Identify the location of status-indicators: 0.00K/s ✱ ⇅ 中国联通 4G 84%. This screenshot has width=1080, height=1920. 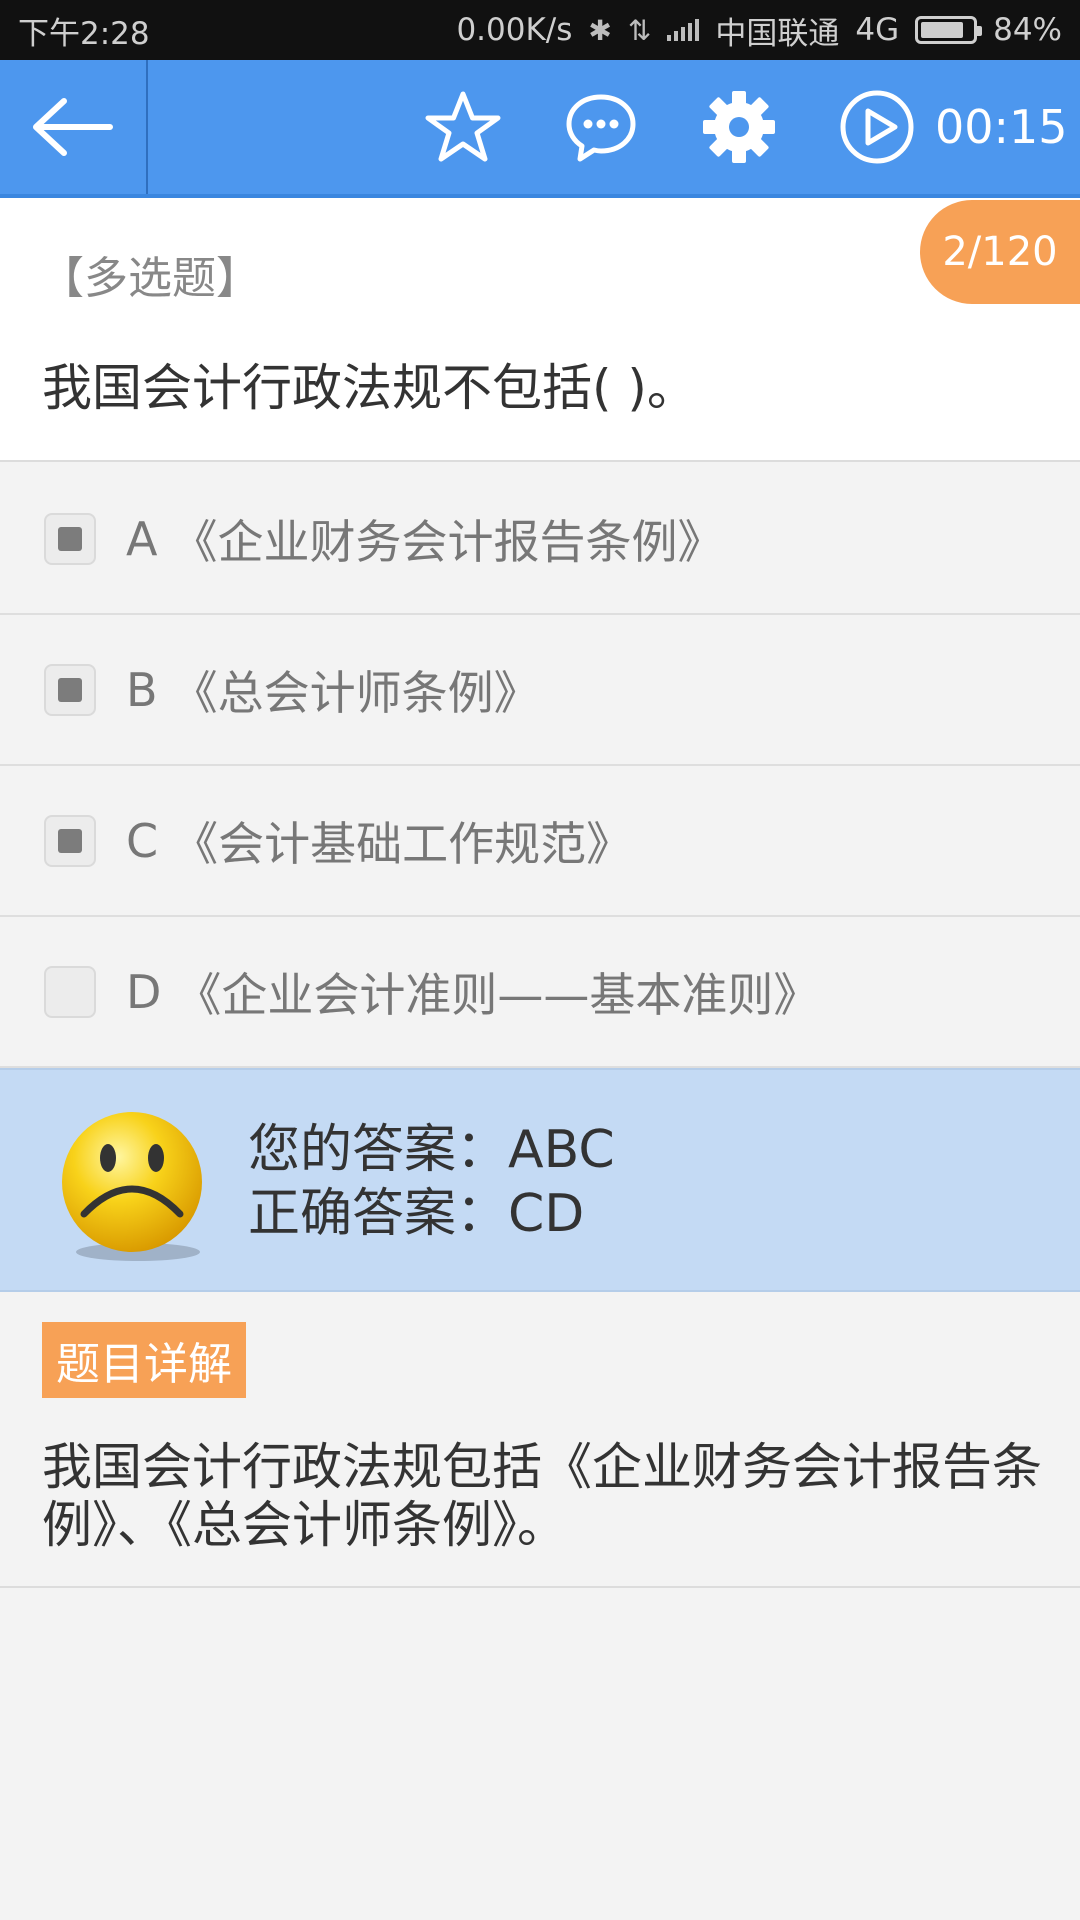
(759, 30).